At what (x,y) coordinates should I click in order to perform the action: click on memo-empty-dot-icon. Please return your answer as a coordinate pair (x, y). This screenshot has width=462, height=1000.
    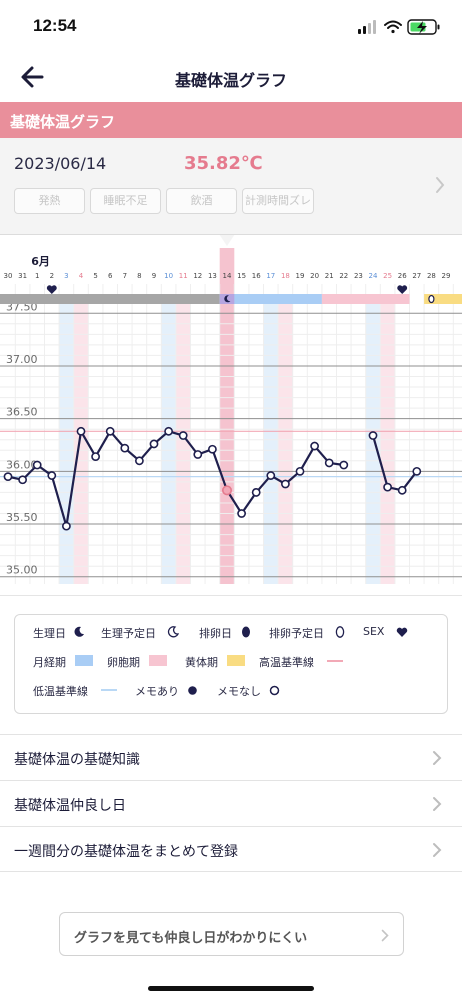
    Looking at the image, I should click on (274, 690).